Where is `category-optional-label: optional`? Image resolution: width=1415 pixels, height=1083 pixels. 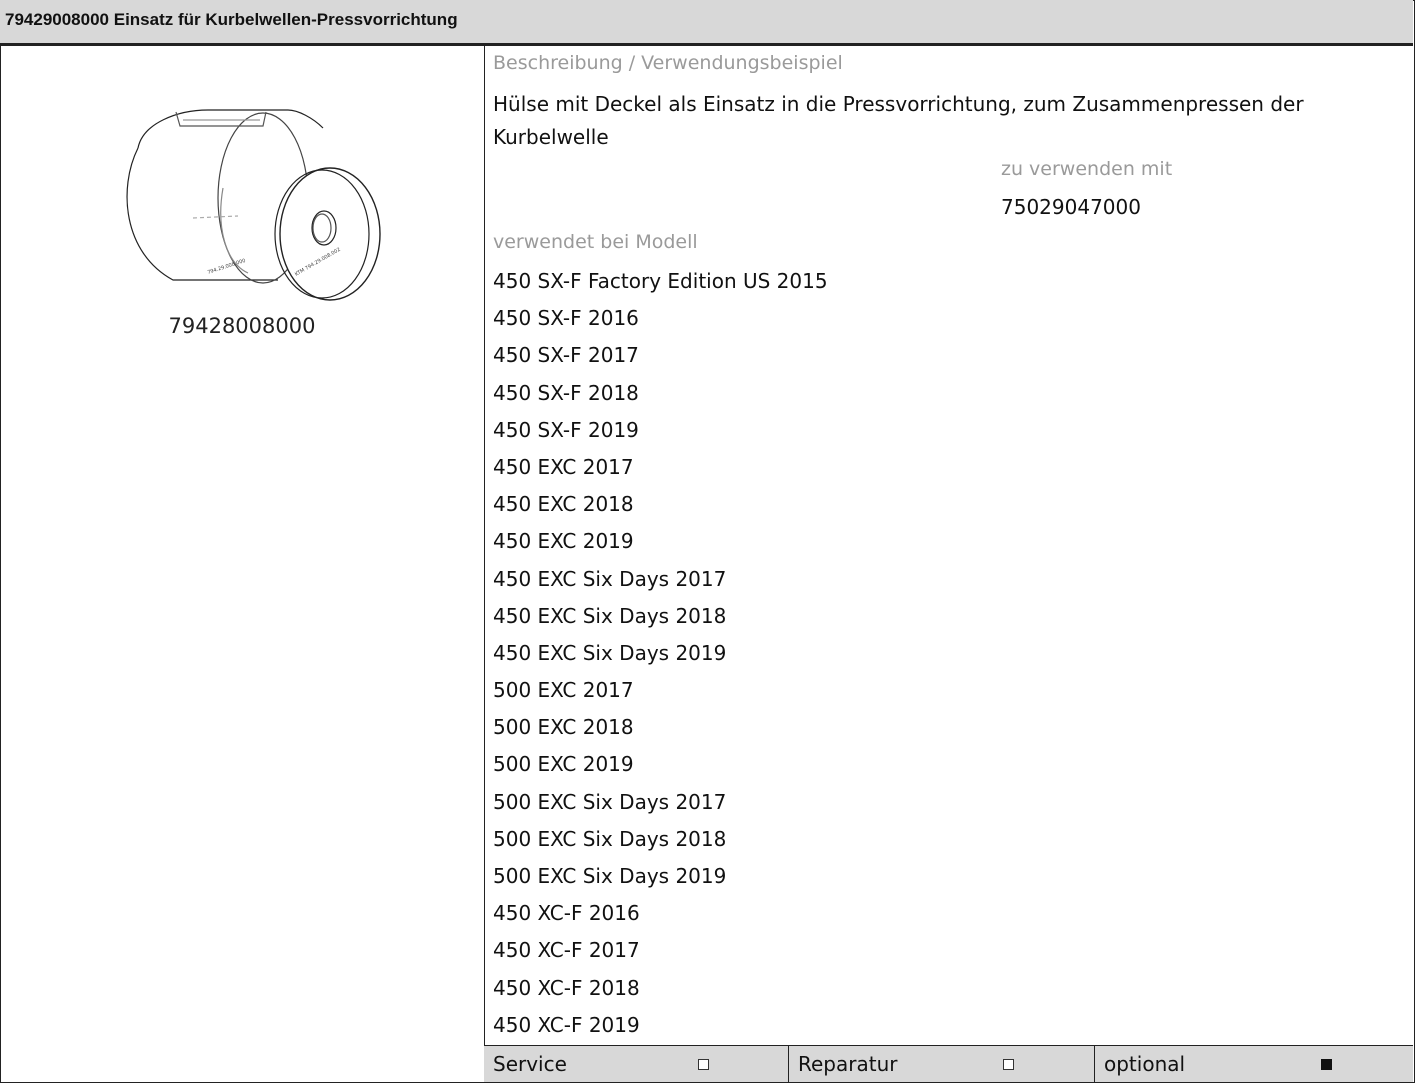 category-optional-label: optional is located at coordinates (1145, 1064).